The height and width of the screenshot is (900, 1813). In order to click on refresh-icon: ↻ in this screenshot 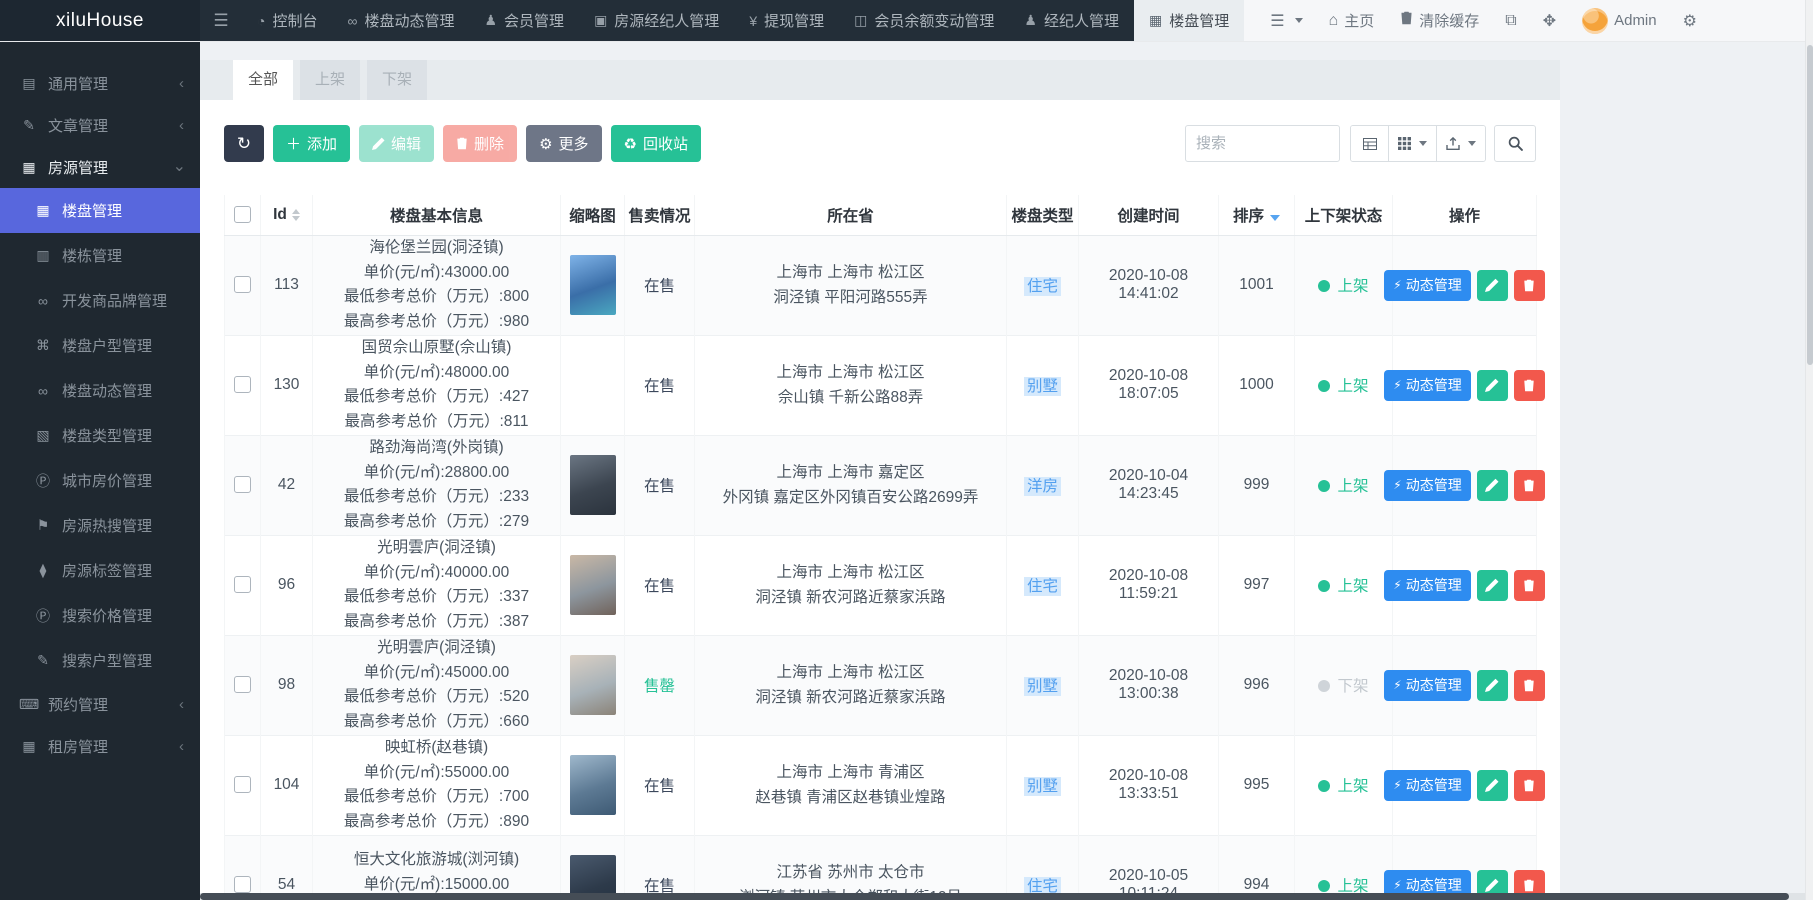, I will do `click(244, 143)`.